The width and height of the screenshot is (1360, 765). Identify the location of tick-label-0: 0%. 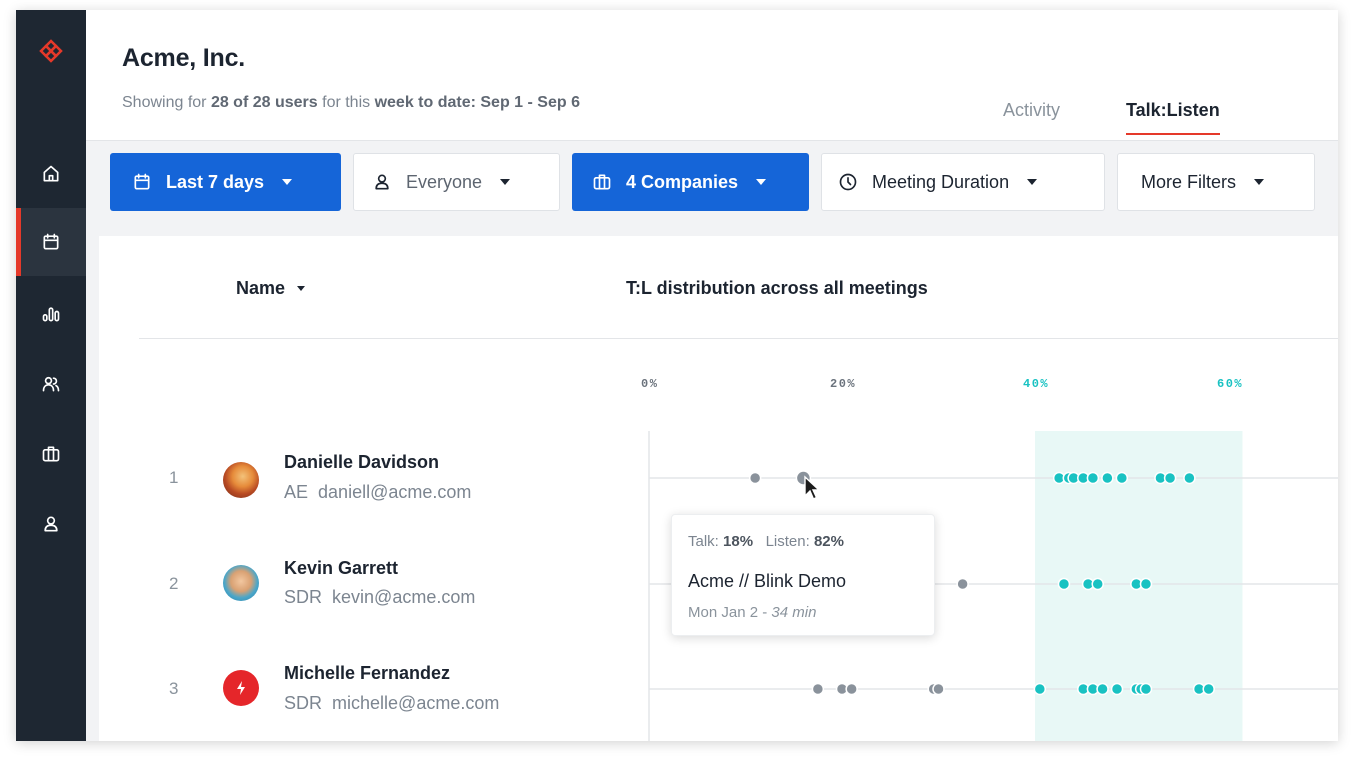
(650, 384).